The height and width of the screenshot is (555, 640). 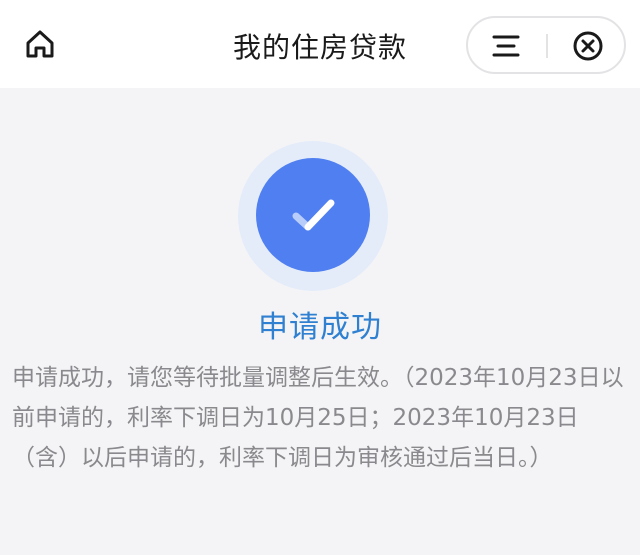 I want to click on close-circle-icon, so click(x=588, y=46).